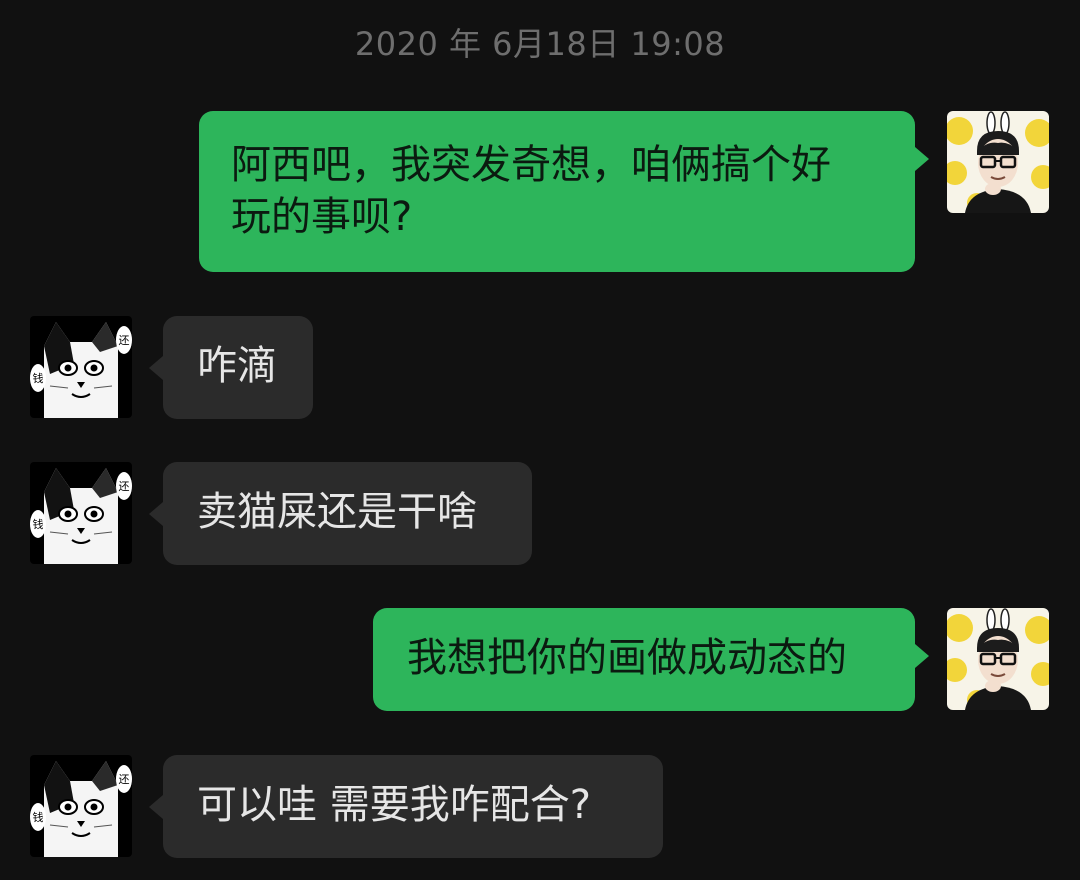  I want to click on chat-timestamp: 2020 年 6月18日 19:08, so click(540, 44).